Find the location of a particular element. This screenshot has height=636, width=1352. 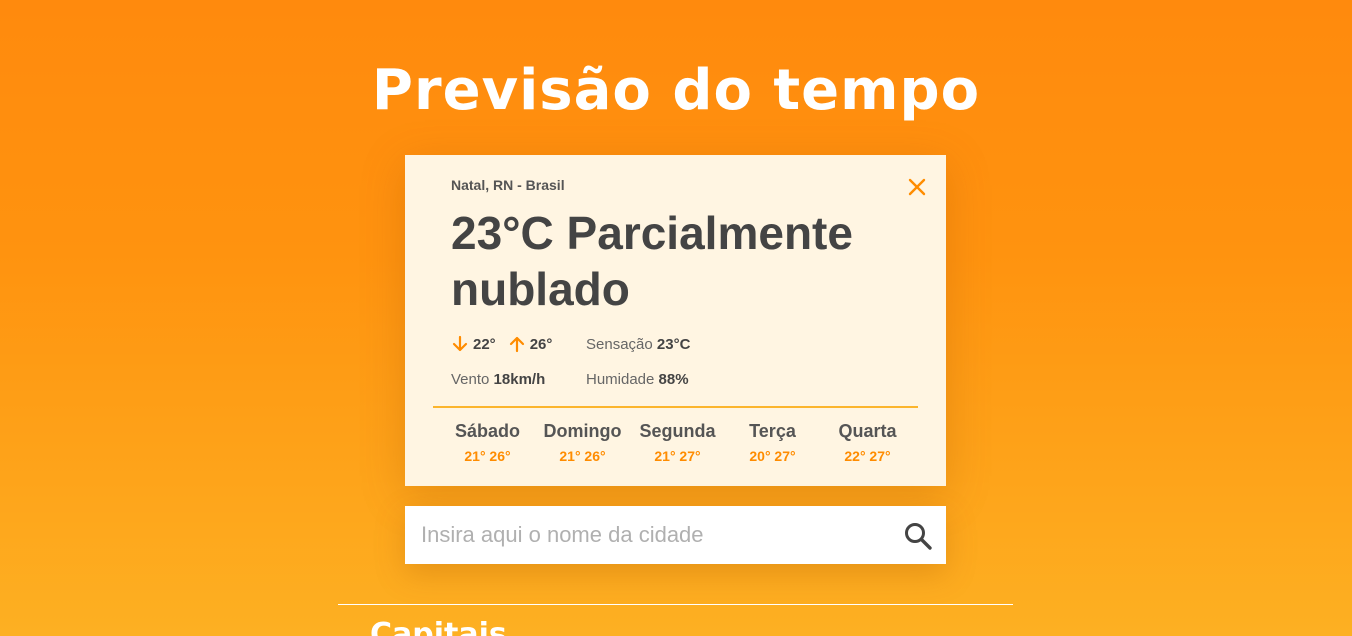

search-icon is located at coordinates (918, 536).